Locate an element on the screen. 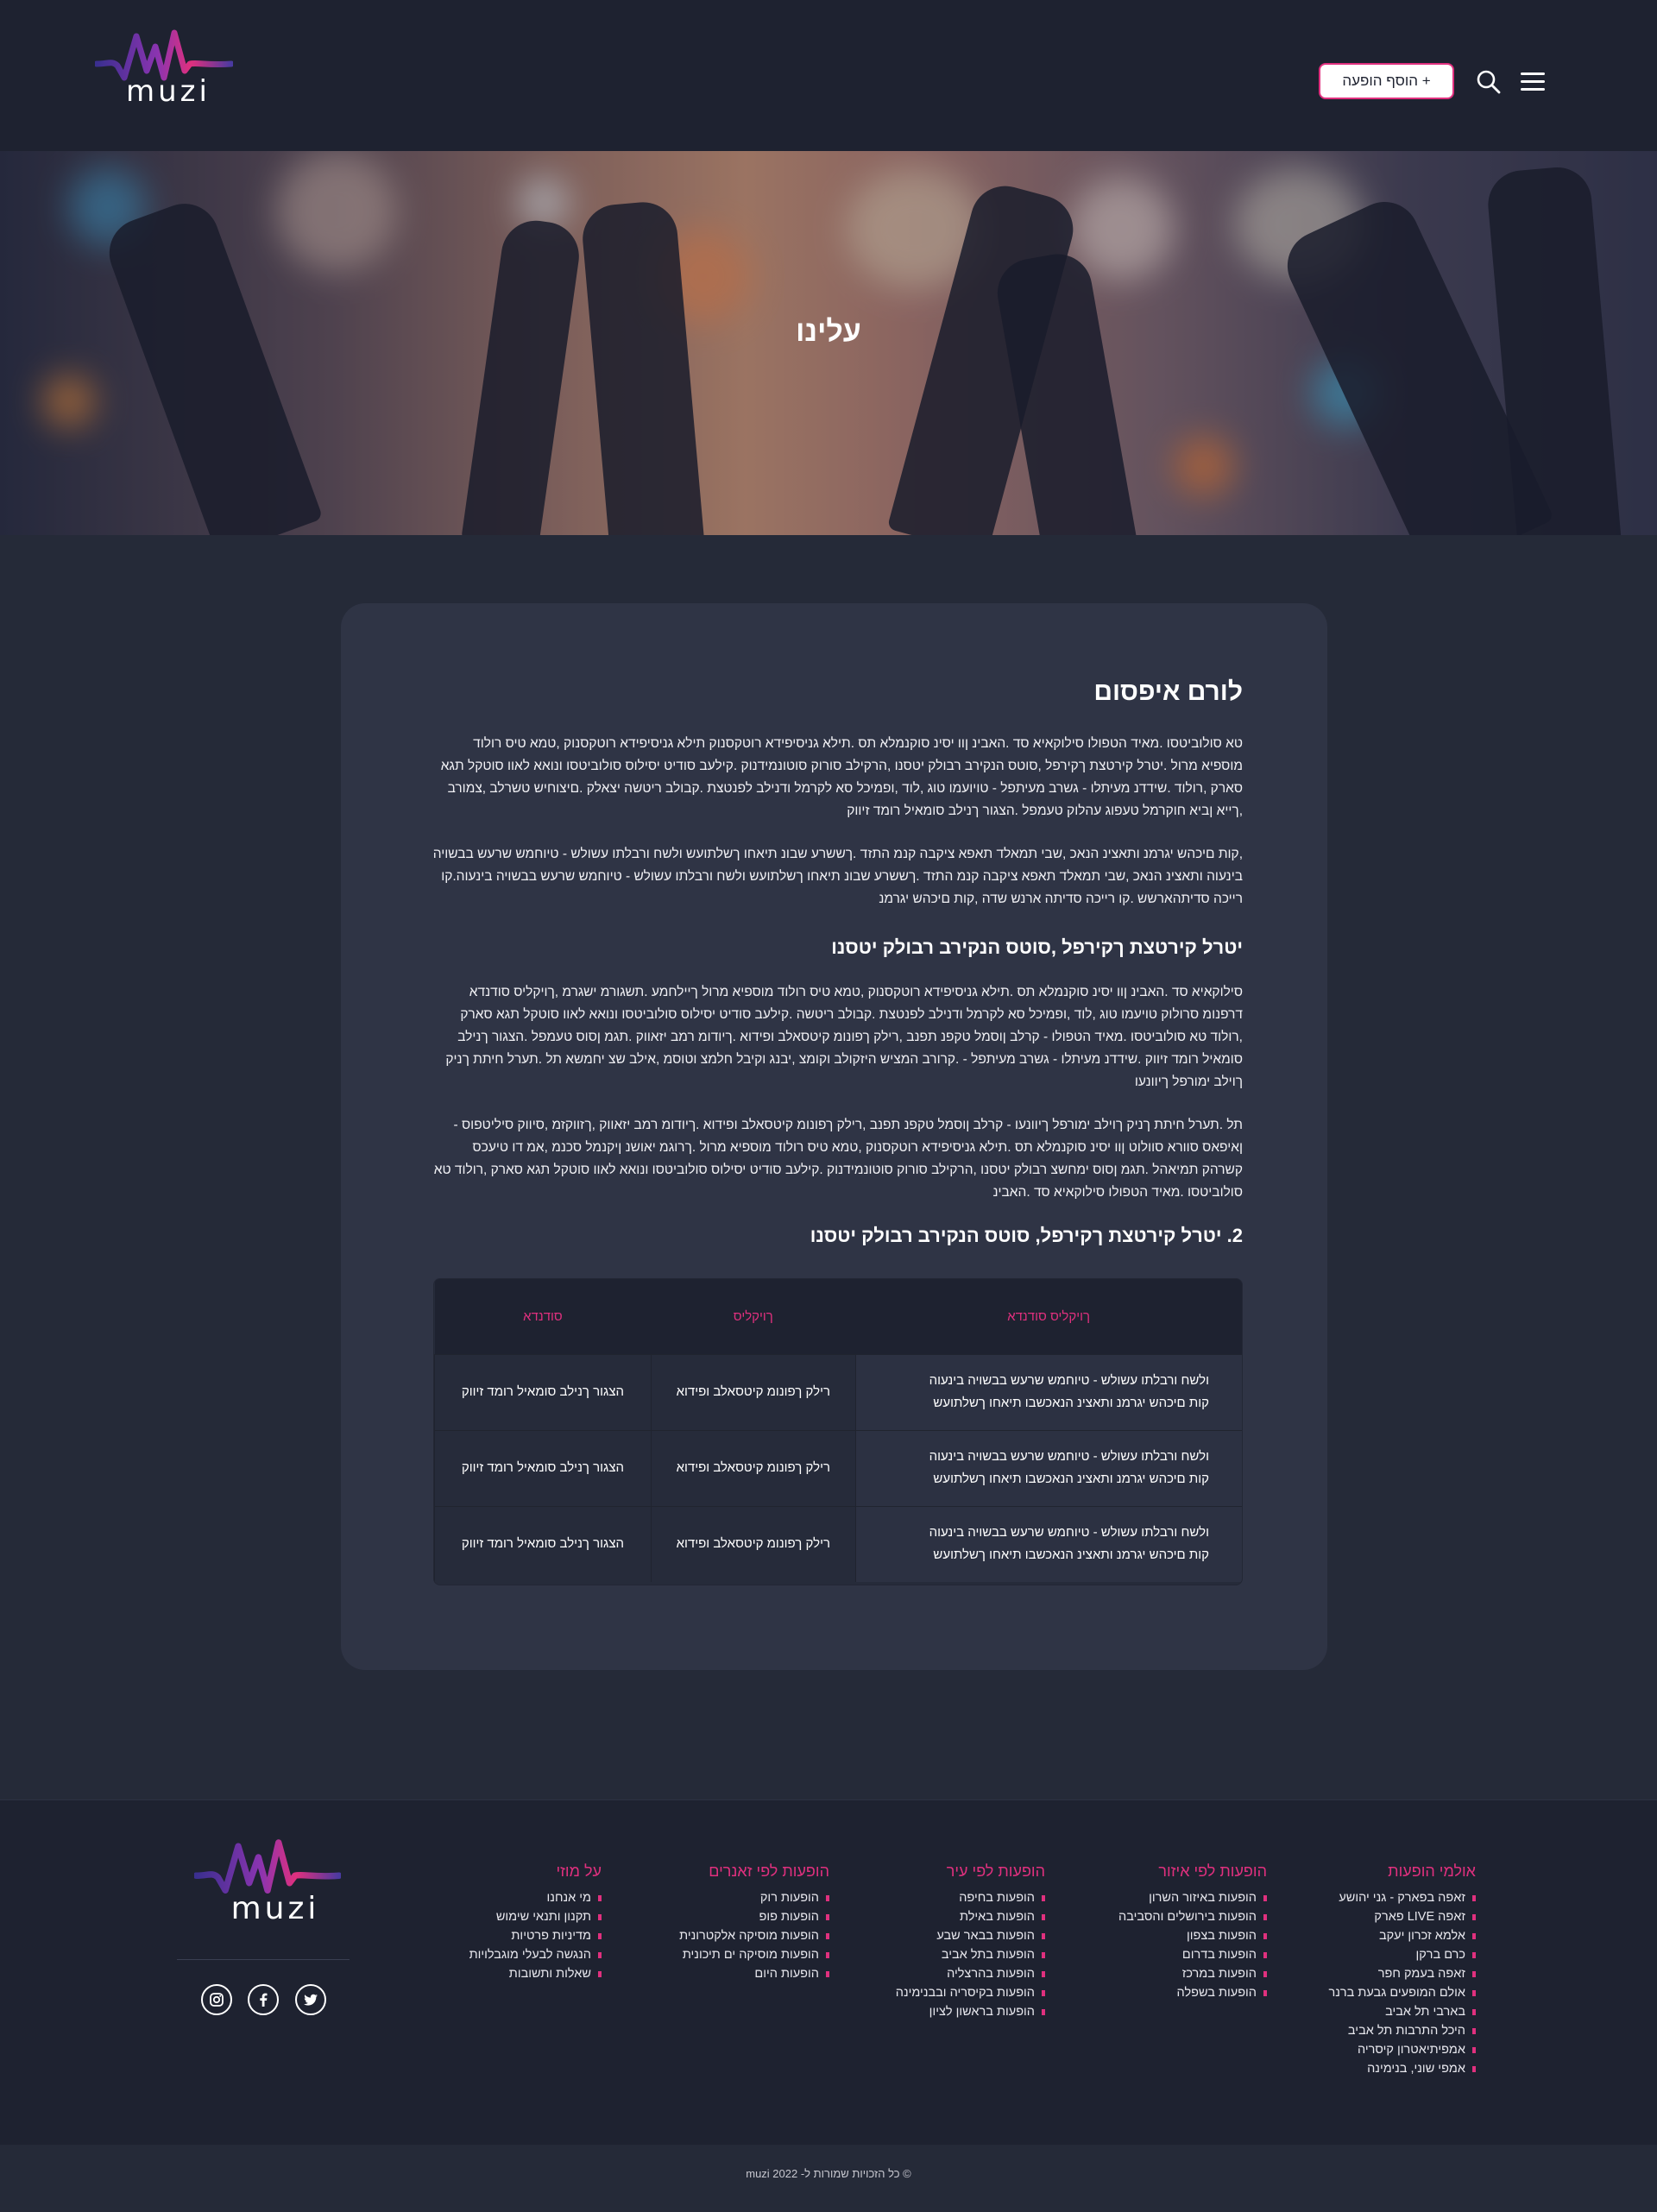 The image size is (1657, 2212). copyright-text: © כל הזכויות שמורות ל- muzi 2022 is located at coordinates (828, 2173).